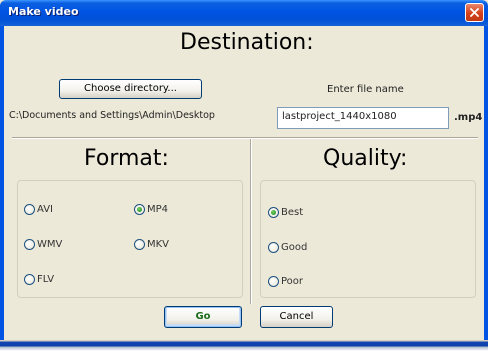 Image resolution: width=488 pixels, height=351 pixels. What do you see at coordinates (339, 116) in the screenshot?
I see `file-name-value: lastproject_1440x1080` at bounding box center [339, 116].